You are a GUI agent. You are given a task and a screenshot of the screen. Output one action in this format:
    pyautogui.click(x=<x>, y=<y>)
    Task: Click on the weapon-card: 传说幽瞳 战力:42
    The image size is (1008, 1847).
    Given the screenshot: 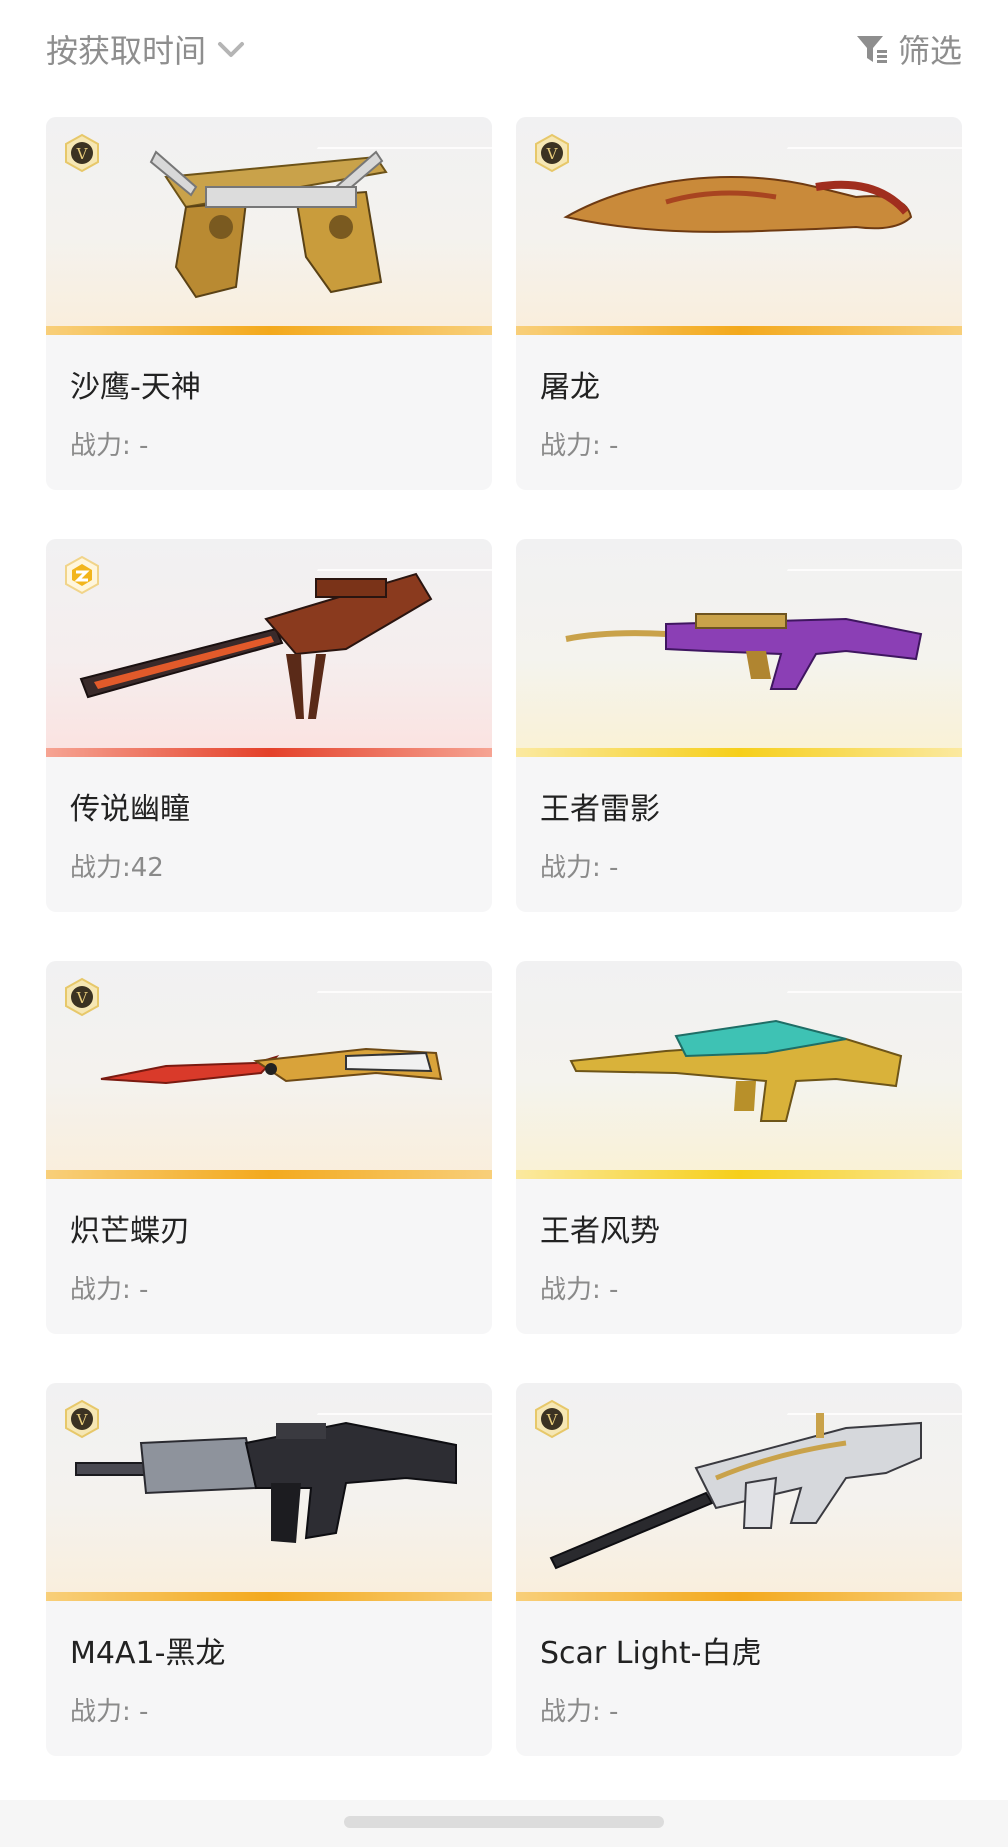 What is the action you would take?
    pyautogui.click(x=269, y=725)
    